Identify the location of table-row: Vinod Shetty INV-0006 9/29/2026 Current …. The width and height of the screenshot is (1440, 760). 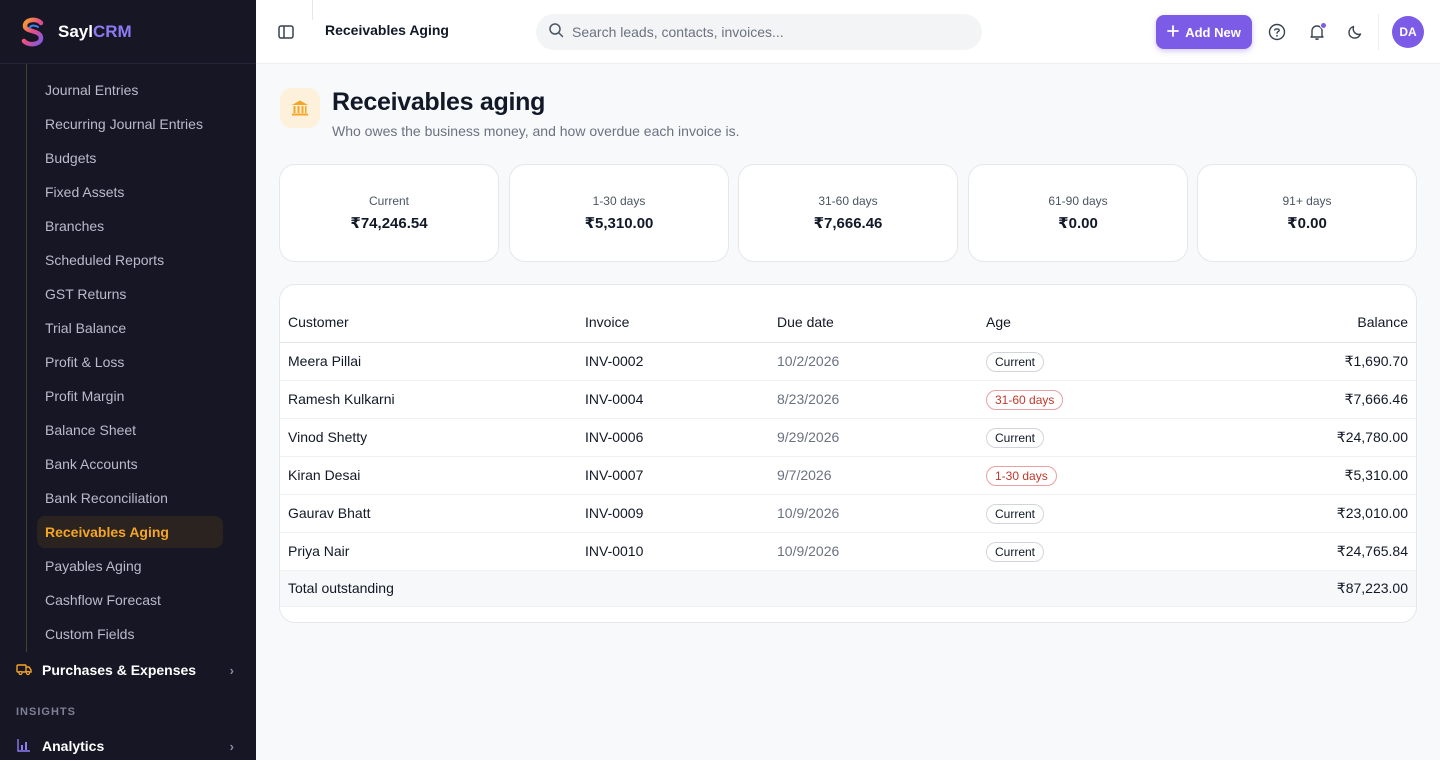
(848, 438).